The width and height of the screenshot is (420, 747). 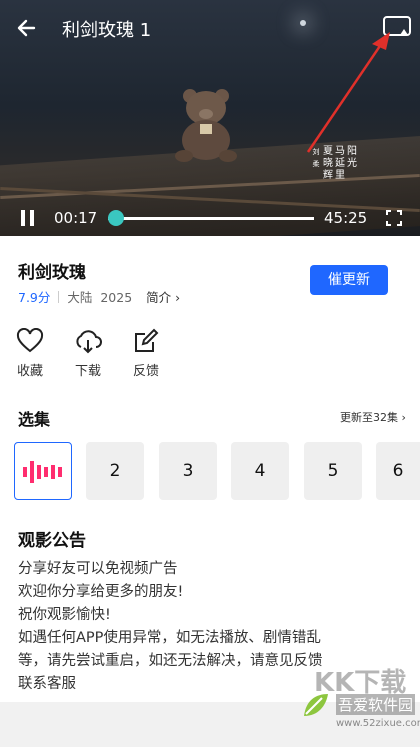 What do you see at coordinates (87, 371) in the screenshot?
I see `download-label: 下载` at bounding box center [87, 371].